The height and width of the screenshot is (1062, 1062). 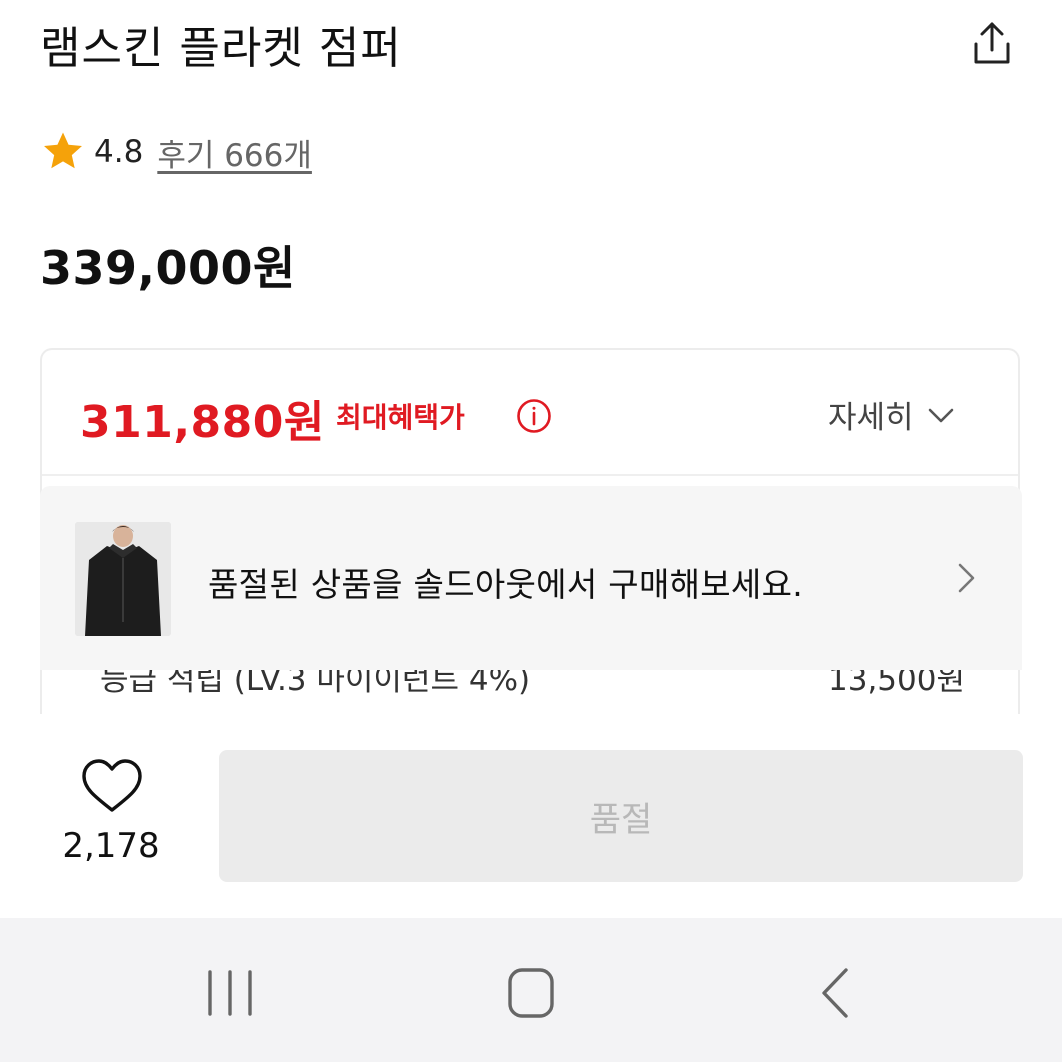 What do you see at coordinates (400, 417) in the screenshot?
I see `benefit-label: 최대혜택가` at bounding box center [400, 417].